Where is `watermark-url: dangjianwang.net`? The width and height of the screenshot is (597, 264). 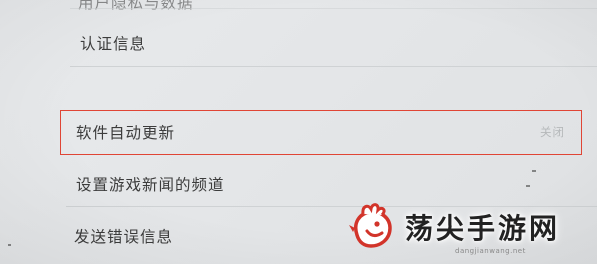
watermark-url: dangjianwang.net is located at coordinates (490, 251).